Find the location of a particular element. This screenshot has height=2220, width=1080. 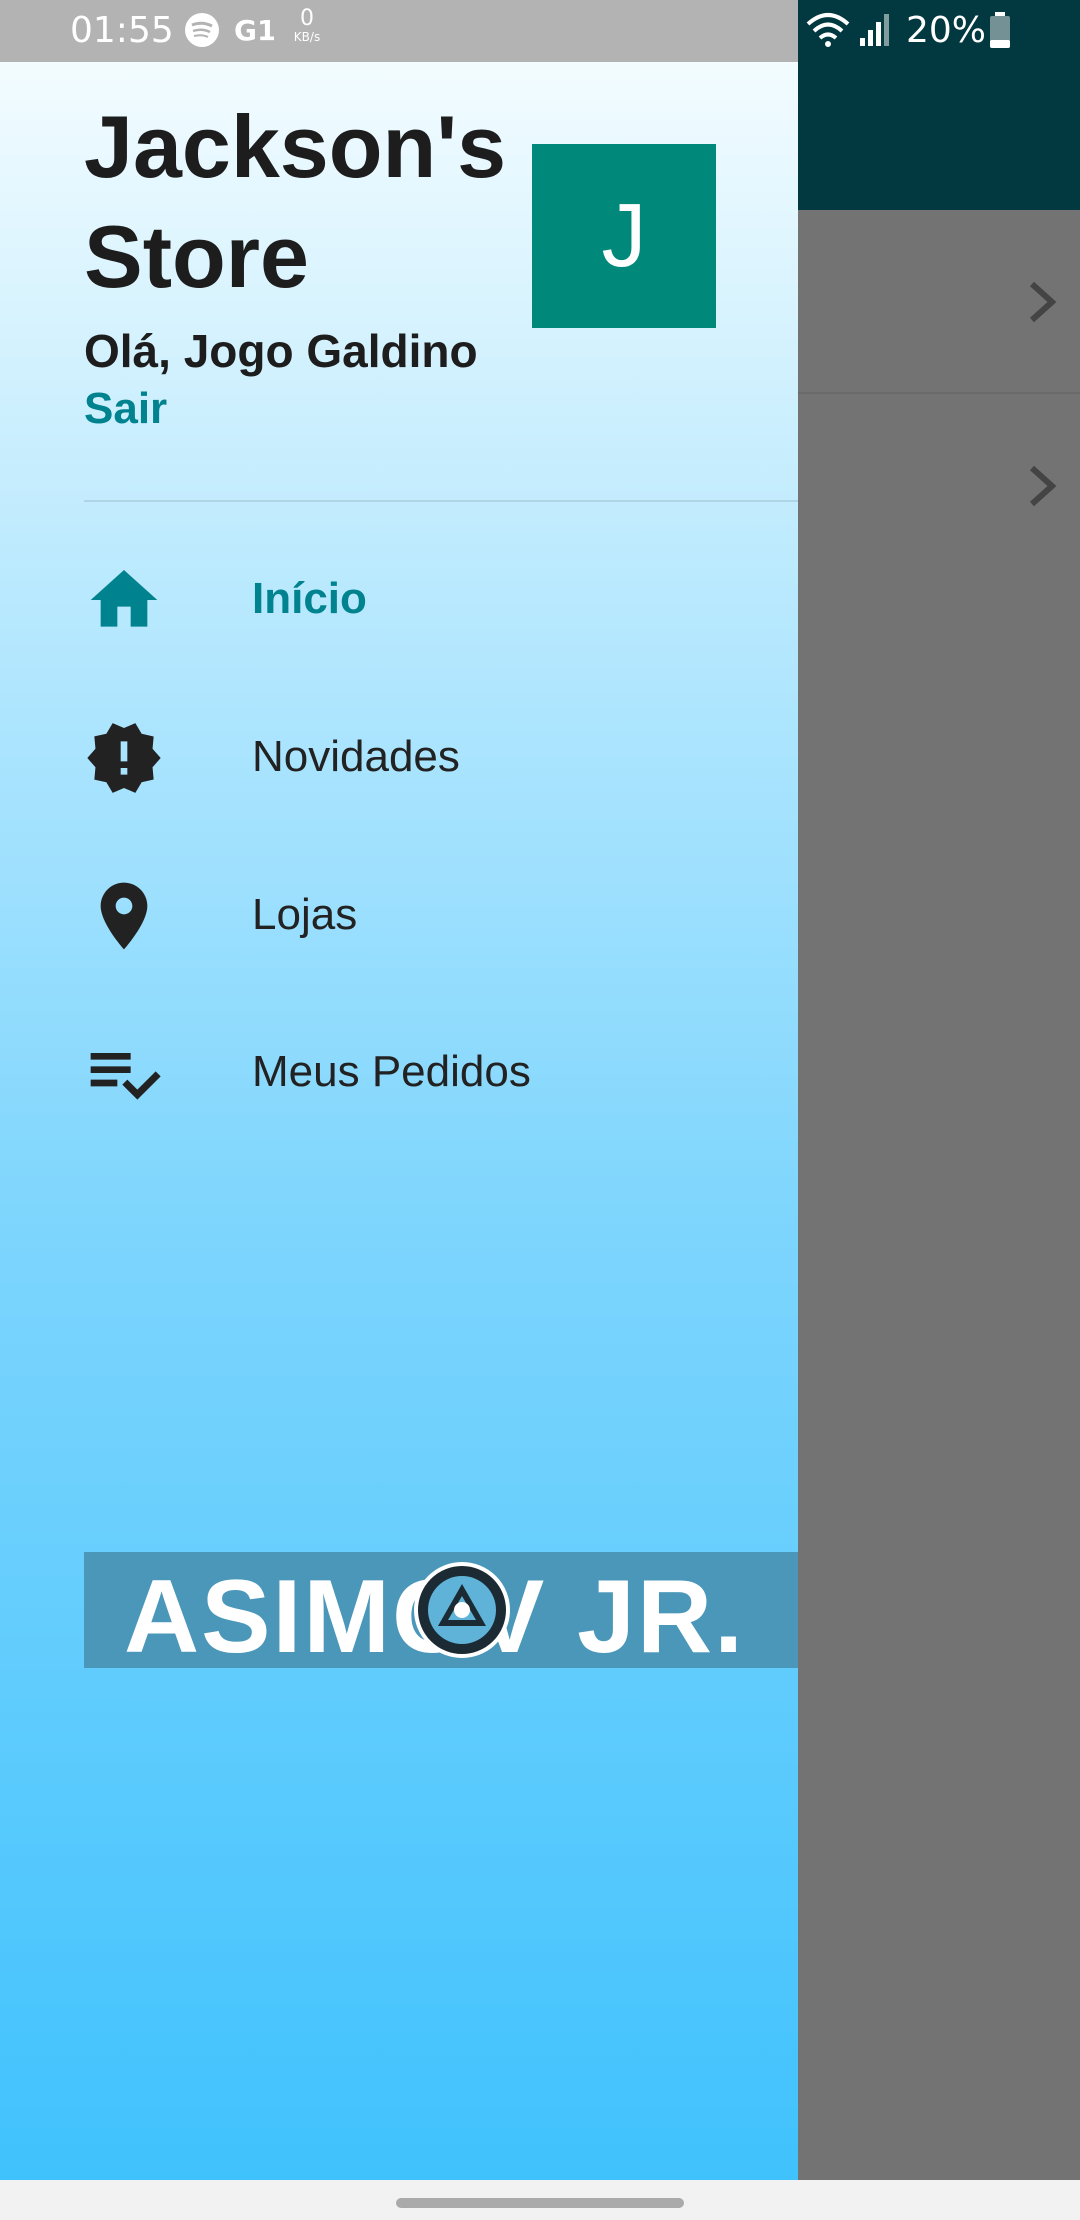

svg-text: G1 is located at coordinates (254, 30).